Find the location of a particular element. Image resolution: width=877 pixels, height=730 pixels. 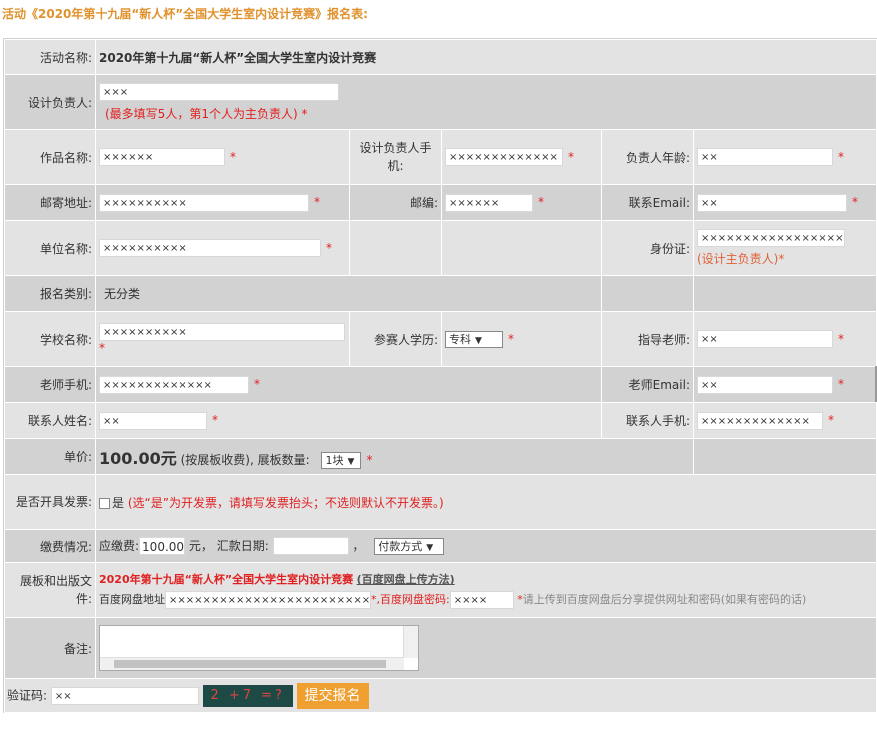

activity-label: 活动名称: is located at coordinates (50, 57).